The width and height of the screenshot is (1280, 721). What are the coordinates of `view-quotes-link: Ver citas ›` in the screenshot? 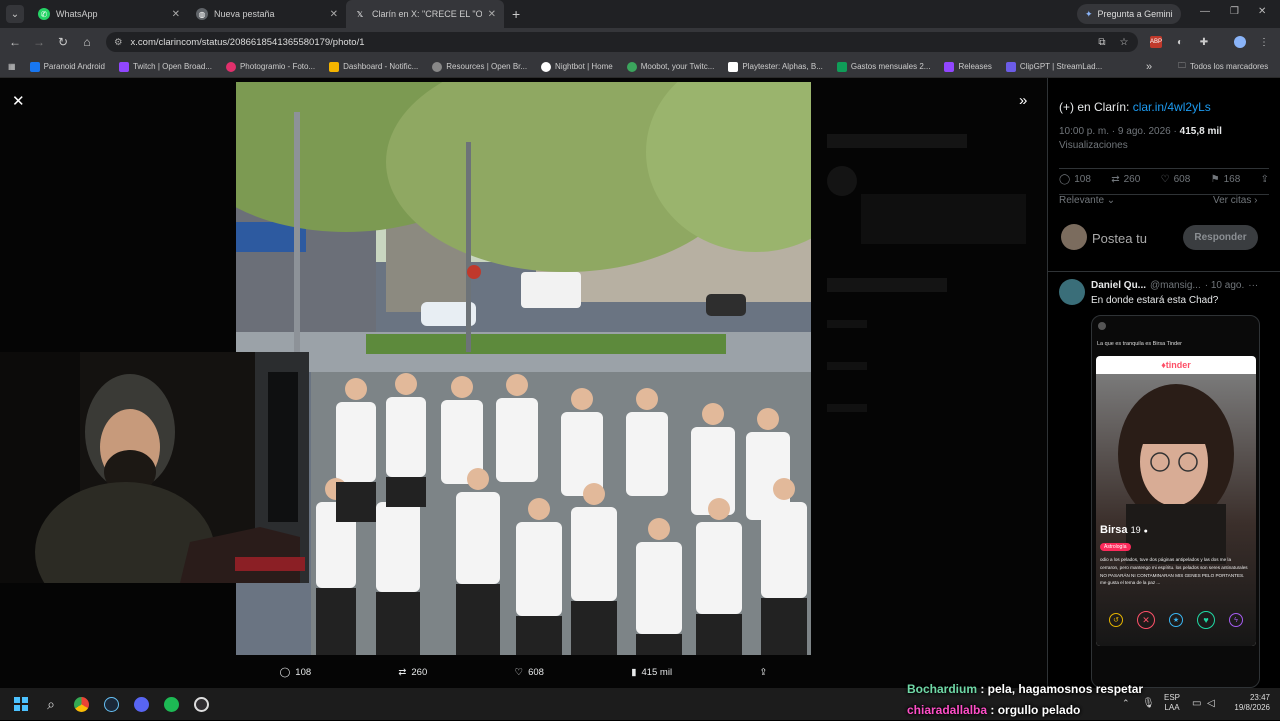 It's located at (1235, 200).